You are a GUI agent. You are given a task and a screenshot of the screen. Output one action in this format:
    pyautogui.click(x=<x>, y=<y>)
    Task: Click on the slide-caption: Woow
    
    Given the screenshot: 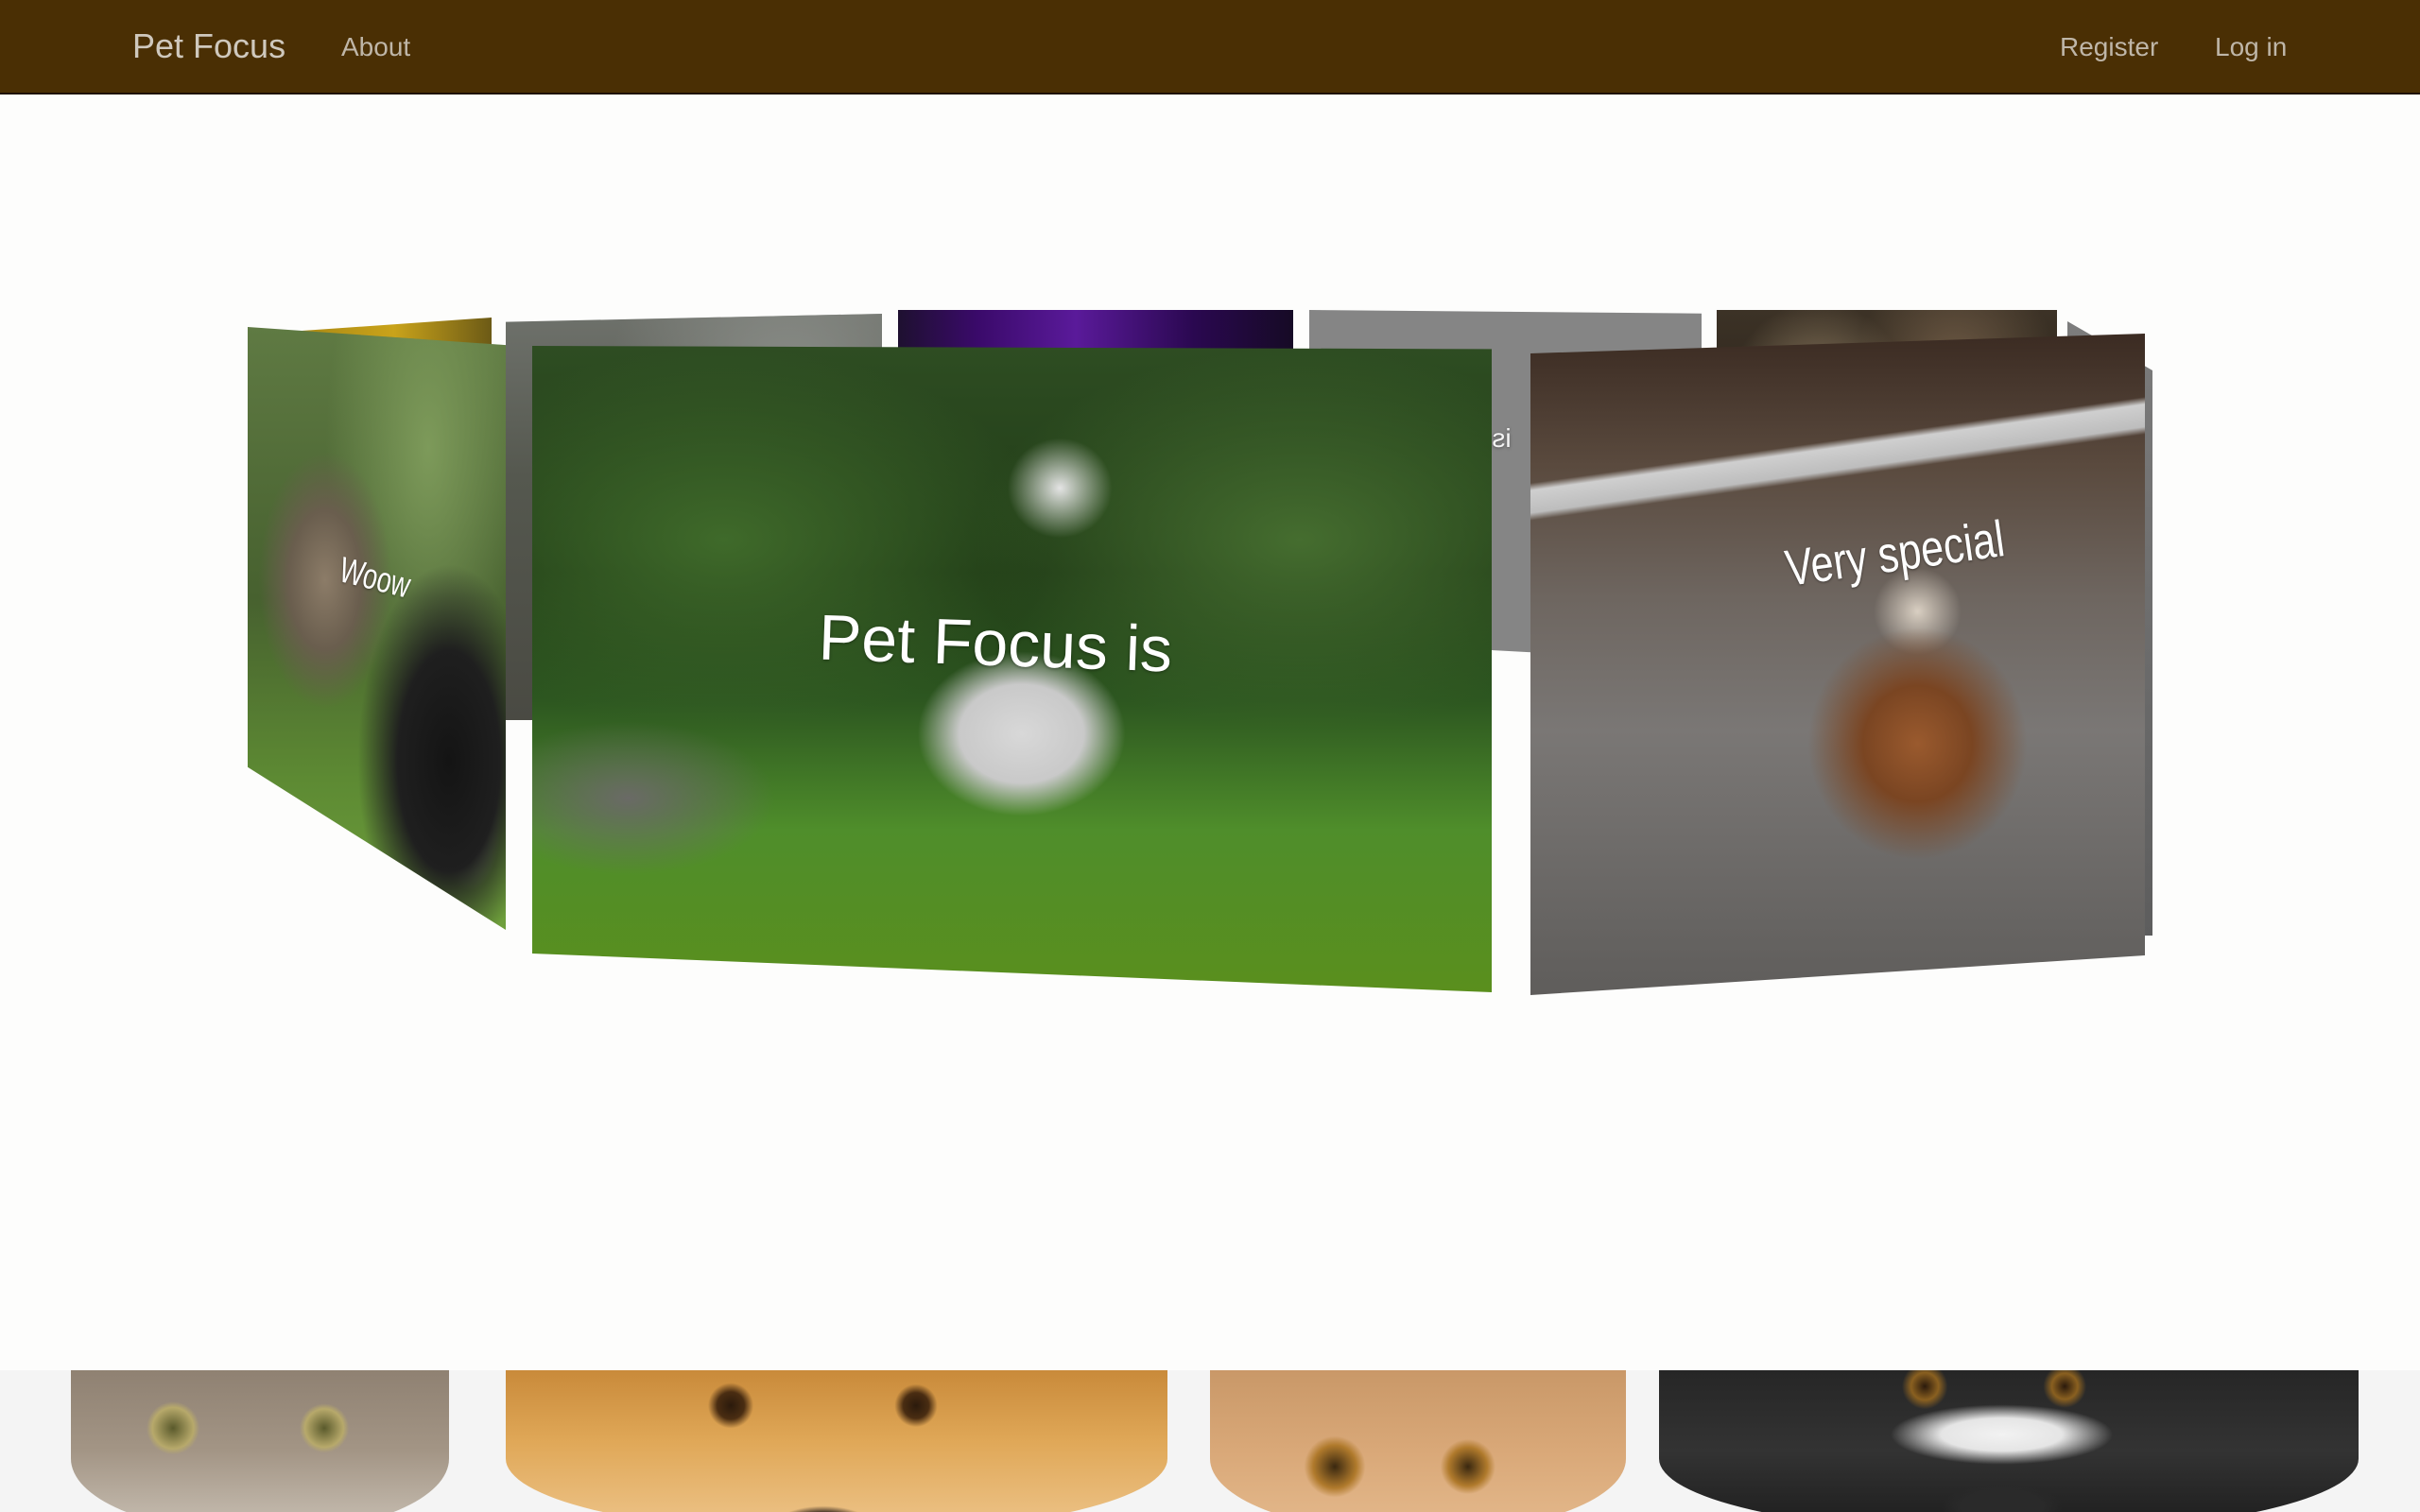 What is the action you would take?
    pyautogui.click(x=375, y=578)
    